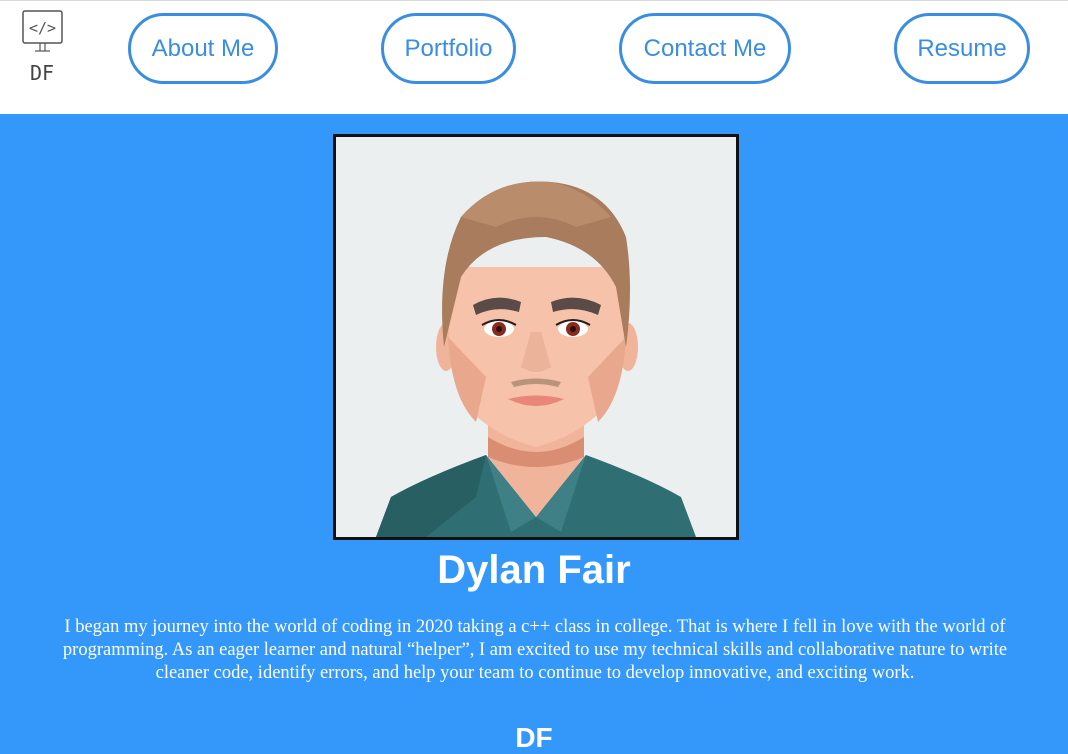 This screenshot has height=754, width=1068. I want to click on resume-button: Resume, so click(962, 48).